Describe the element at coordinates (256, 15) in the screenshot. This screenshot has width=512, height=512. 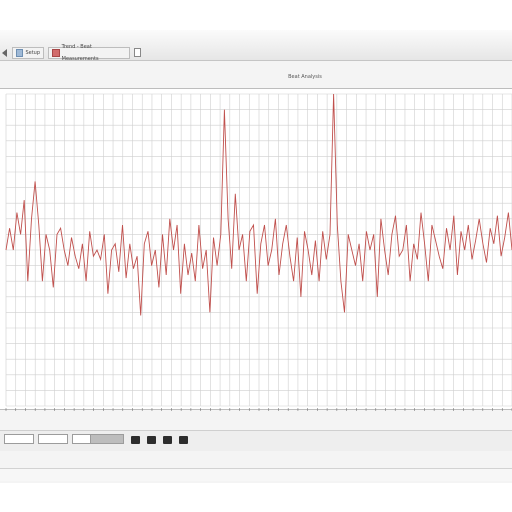
I see `top-margin` at that location.